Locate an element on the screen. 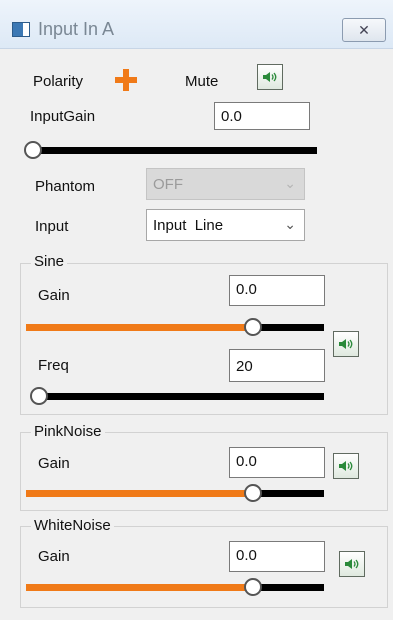 The width and height of the screenshot is (393, 620). whitenoise-mute-button is located at coordinates (352, 564).